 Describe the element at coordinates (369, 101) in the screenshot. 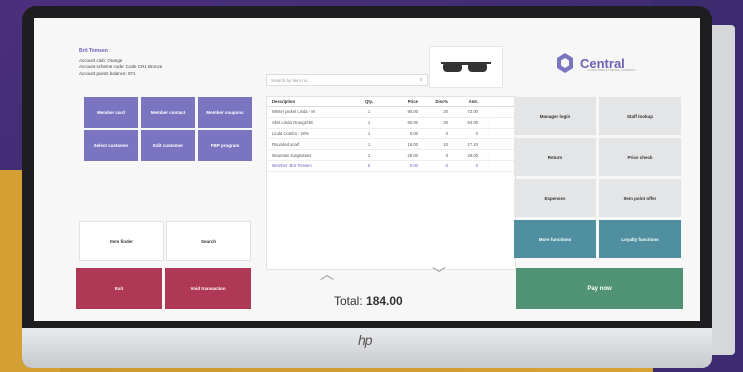

I see `header-qty: Qty.` at that location.